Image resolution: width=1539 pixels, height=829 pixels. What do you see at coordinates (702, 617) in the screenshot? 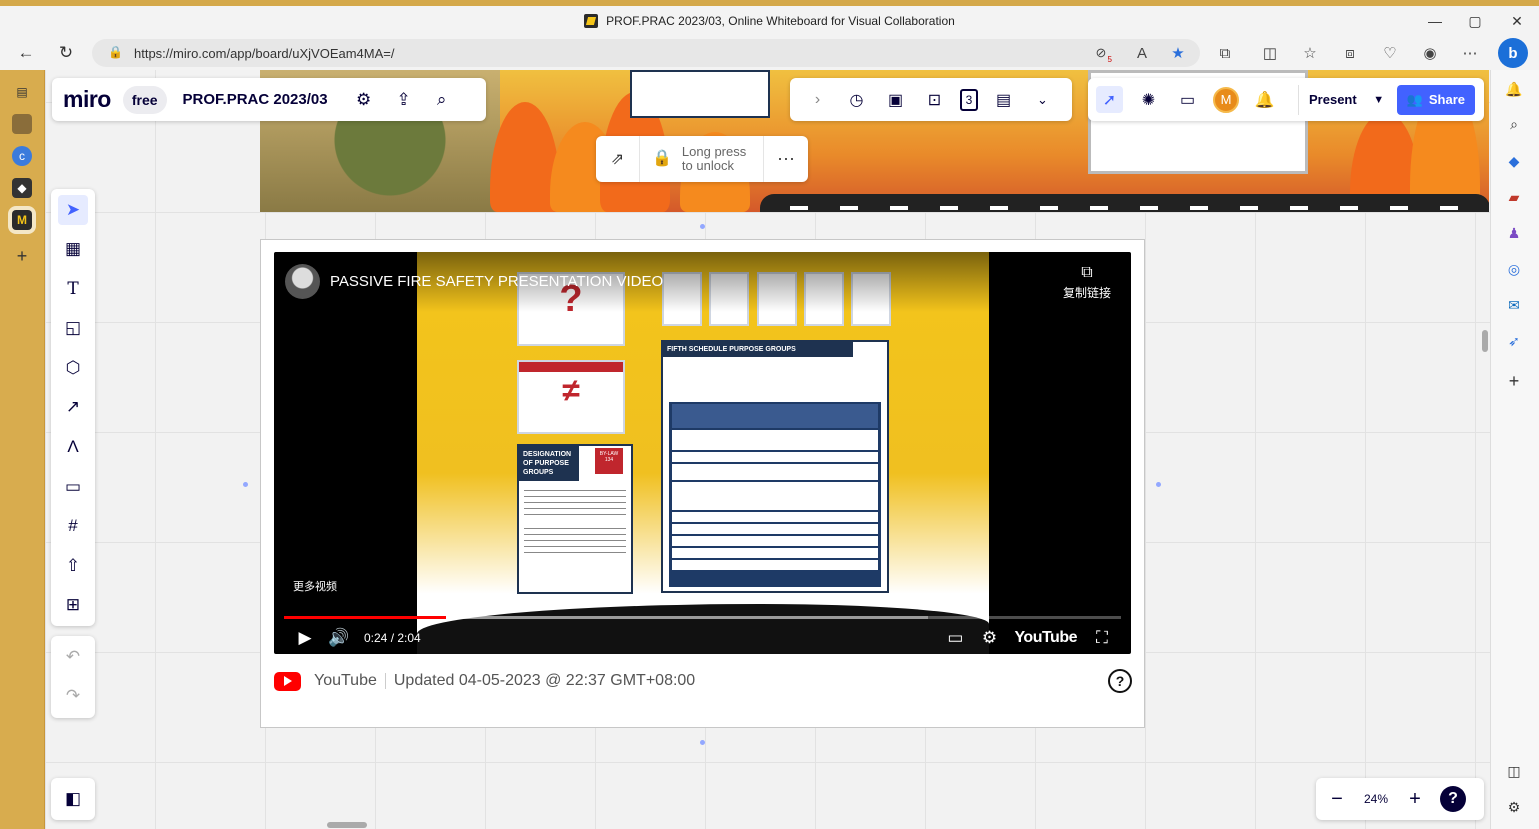
I see `video-progress-bar` at bounding box center [702, 617].